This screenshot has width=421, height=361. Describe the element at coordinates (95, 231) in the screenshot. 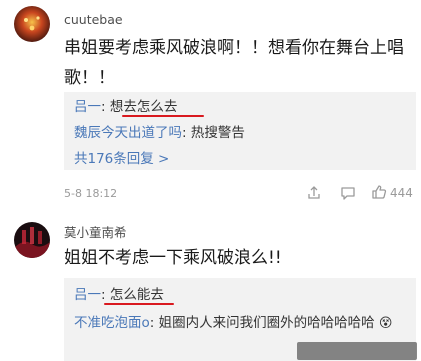

I see `comment-username: 莫小童南希` at that location.